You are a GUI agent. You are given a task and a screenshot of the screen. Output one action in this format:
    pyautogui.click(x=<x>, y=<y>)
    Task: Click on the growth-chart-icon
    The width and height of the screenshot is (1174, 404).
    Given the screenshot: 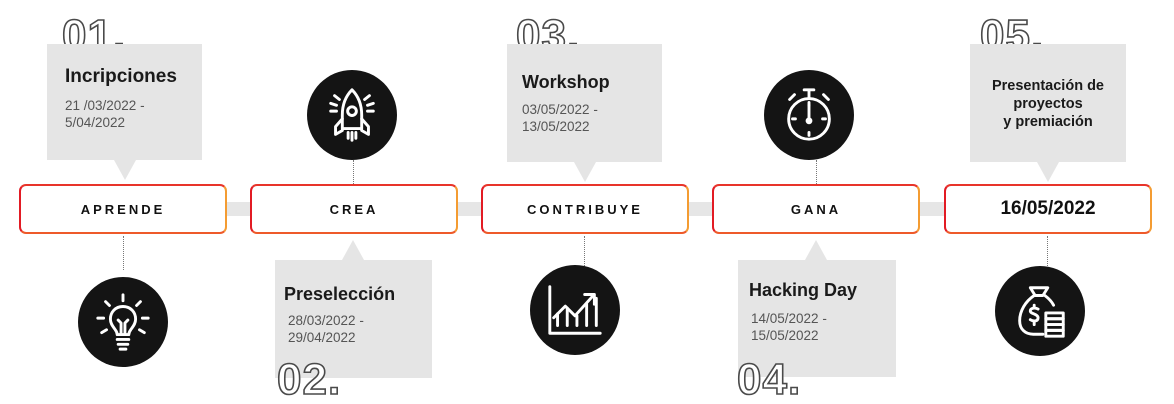 What is the action you would take?
    pyautogui.click(x=575, y=310)
    